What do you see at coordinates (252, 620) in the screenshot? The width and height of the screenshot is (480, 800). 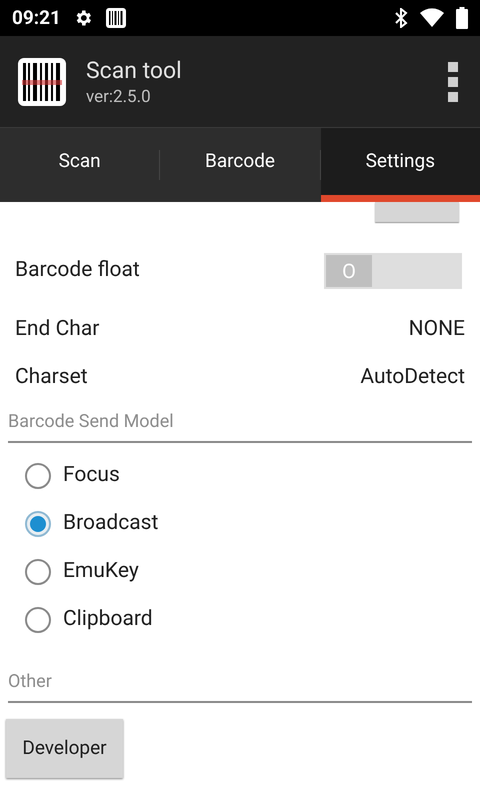 I see `radio-option: Clipboard` at bounding box center [252, 620].